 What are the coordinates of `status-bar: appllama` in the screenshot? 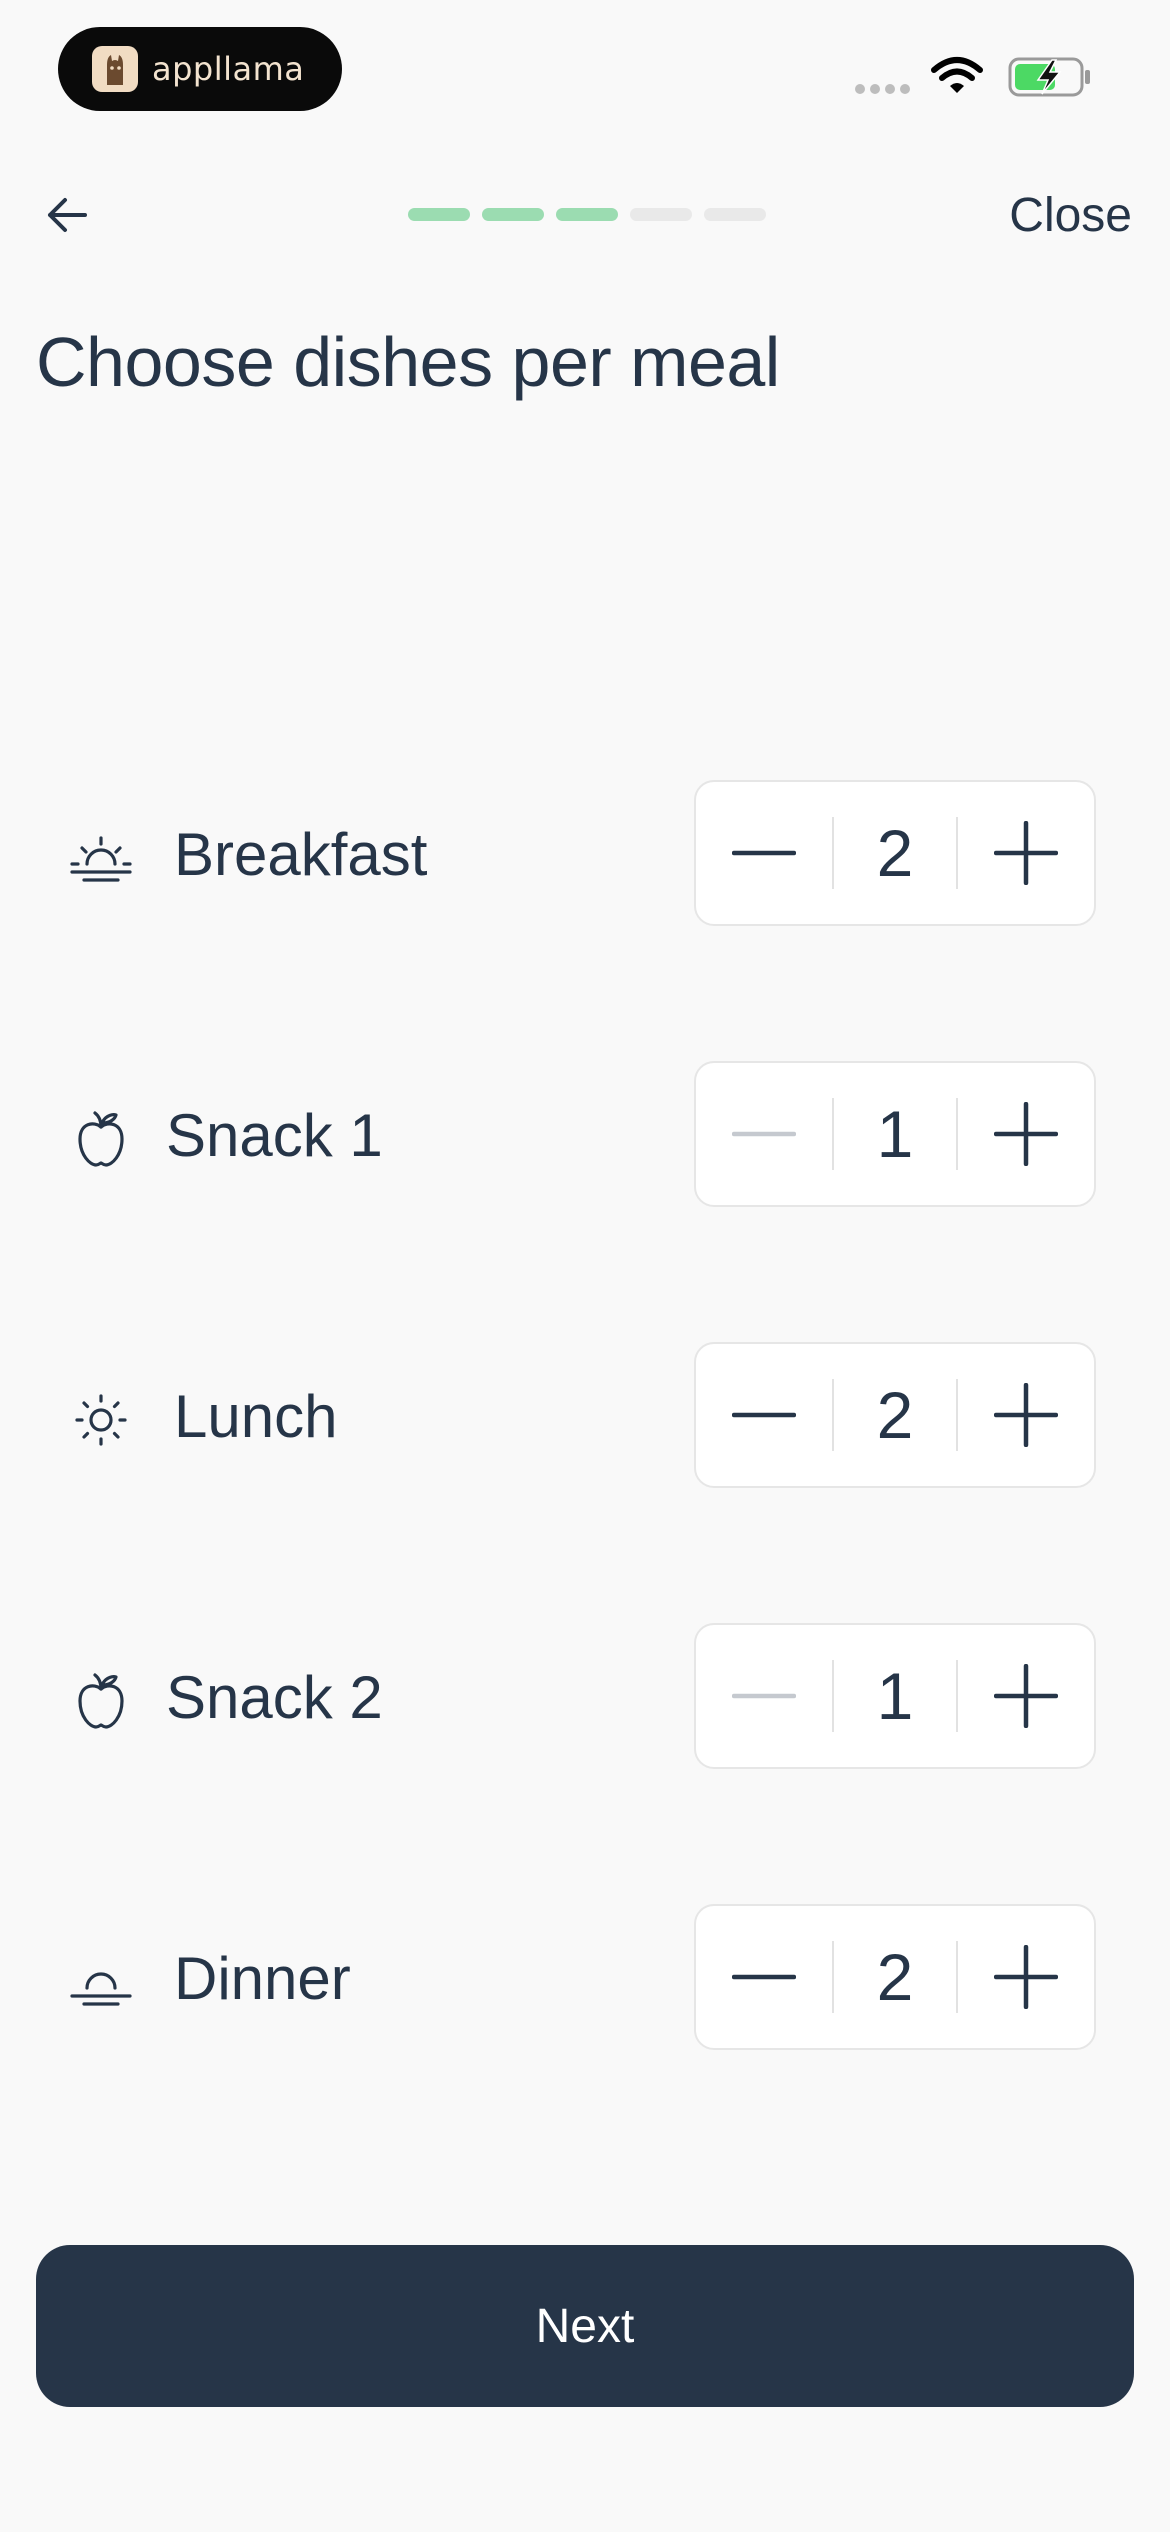 It's located at (585, 65).